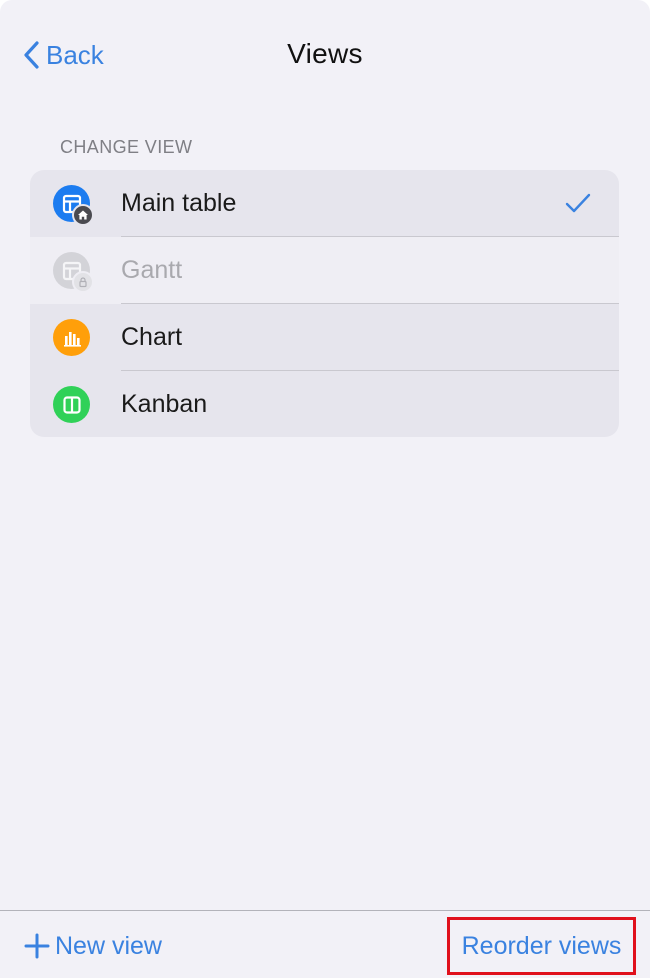 The height and width of the screenshot is (978, 650). I want to click on navigation-bar: Back Views, so click(325, 54).